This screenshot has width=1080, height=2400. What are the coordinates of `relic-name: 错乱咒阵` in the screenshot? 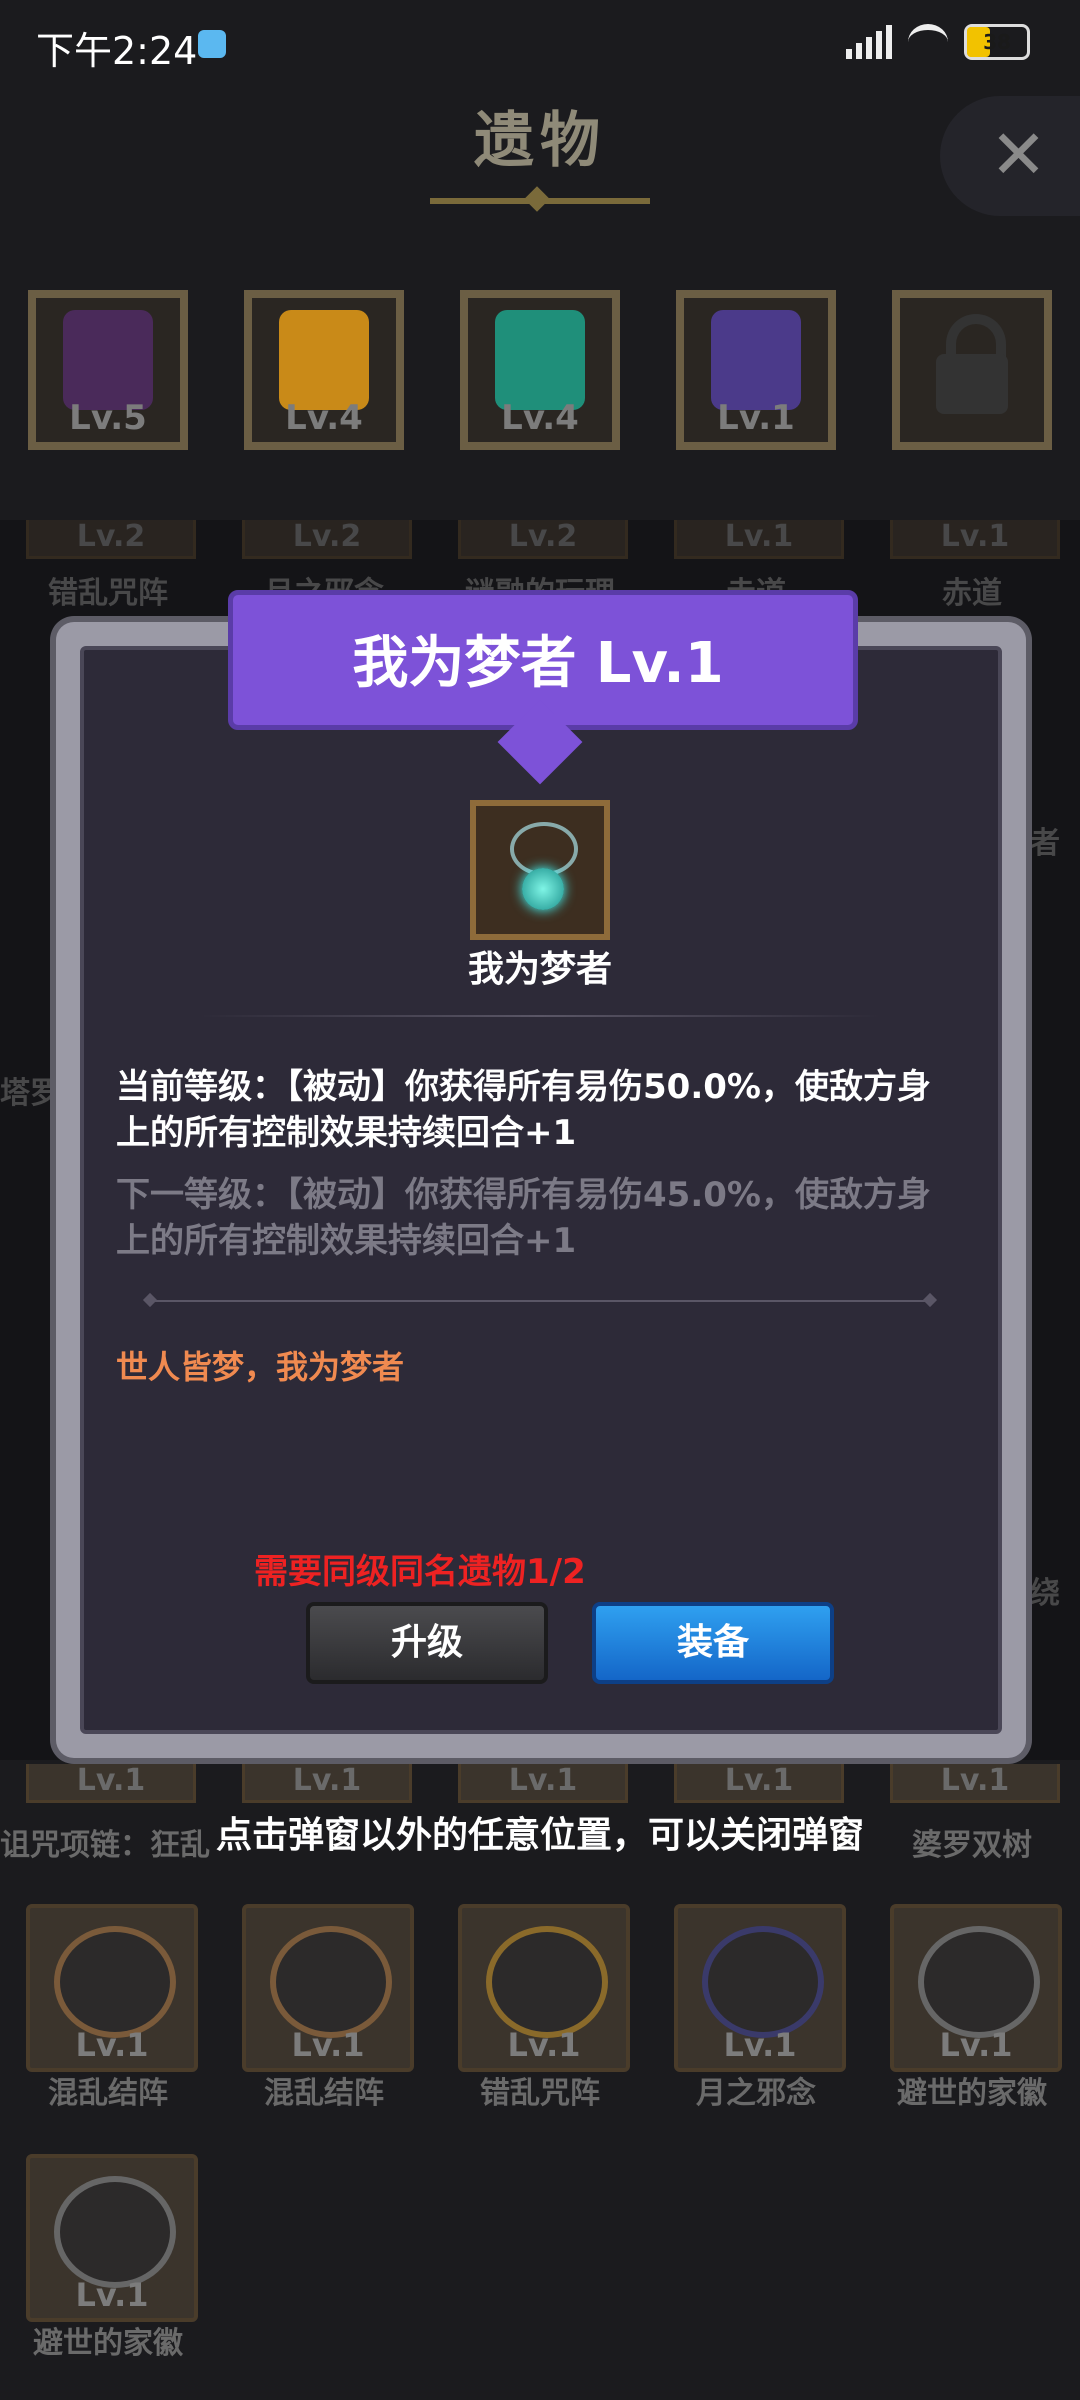 It's located at (540, 2093).